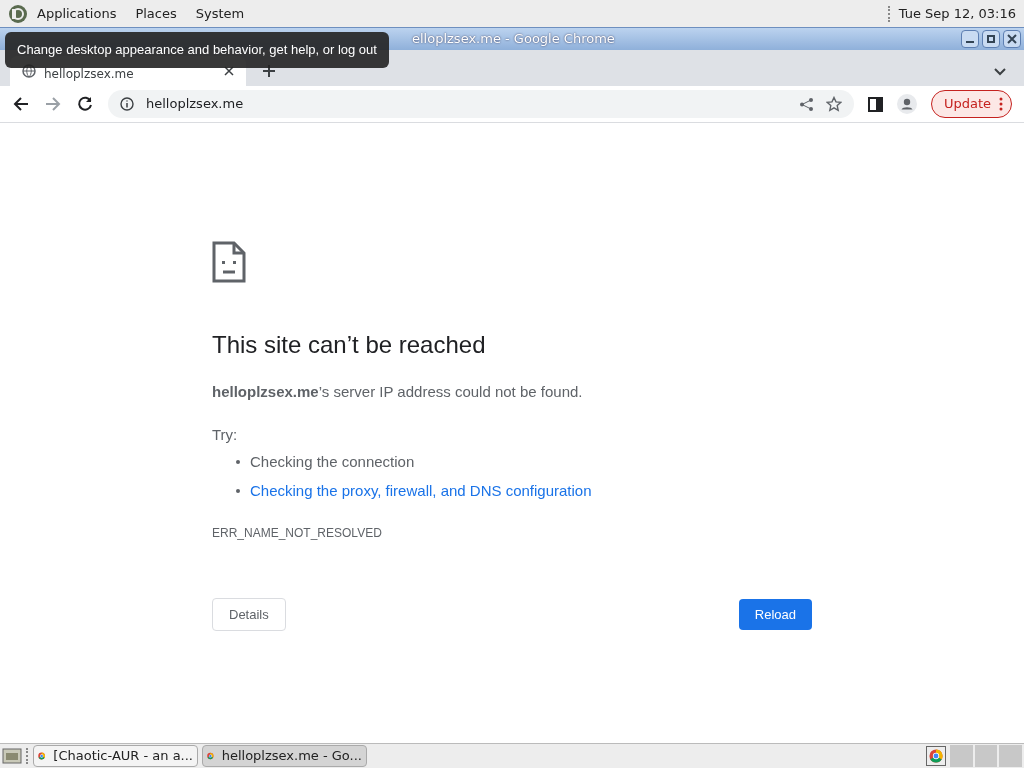 The width and height of the screenshot is (1024, 768). What do you see at coordinates (833, 104) in the screenshot?
I see `star-icon` at bounding box center [833, 104].